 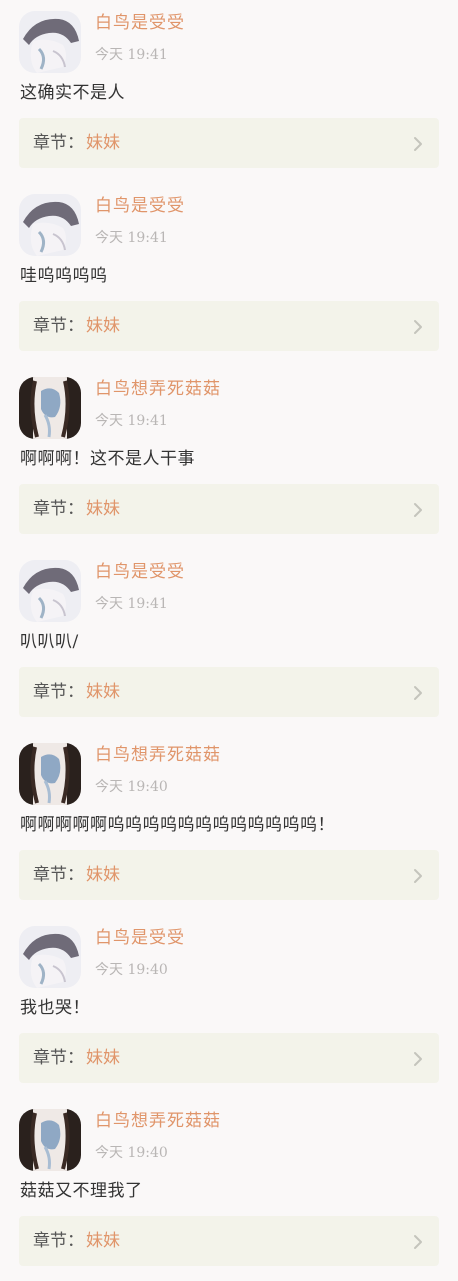 I want to click on comment-item: 白鸟是受受 今天 19:41 这确实不是人 章节： 妹妹, so click(x=229, y=91).